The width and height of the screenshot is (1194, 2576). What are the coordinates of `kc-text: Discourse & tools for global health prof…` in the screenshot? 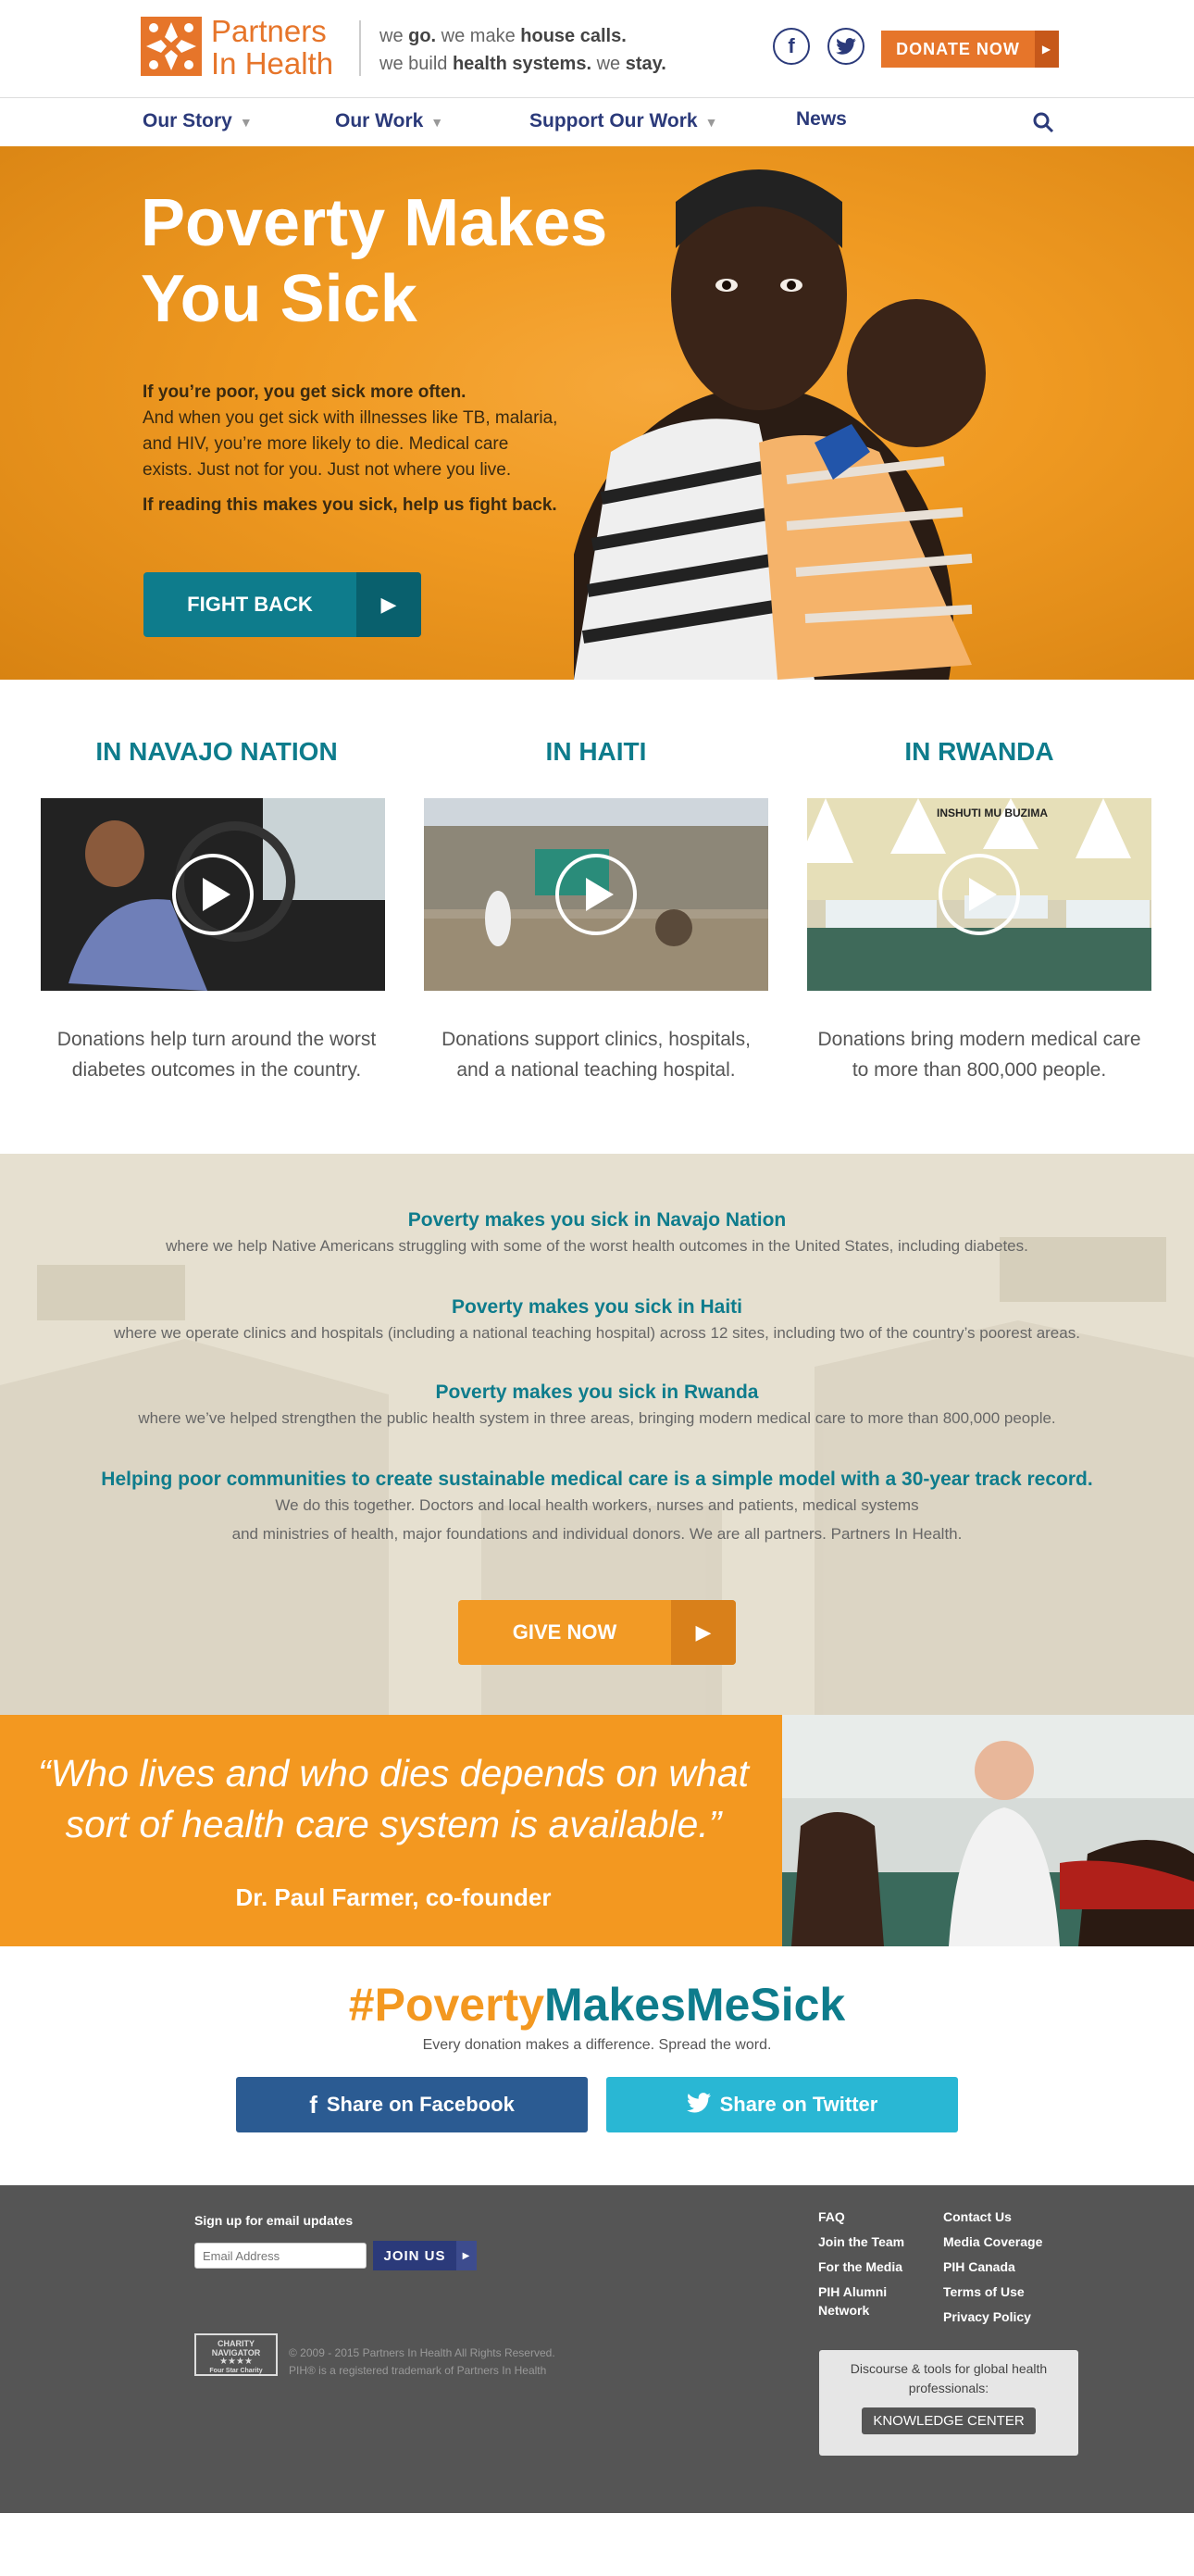 It's located at (949, 2378).